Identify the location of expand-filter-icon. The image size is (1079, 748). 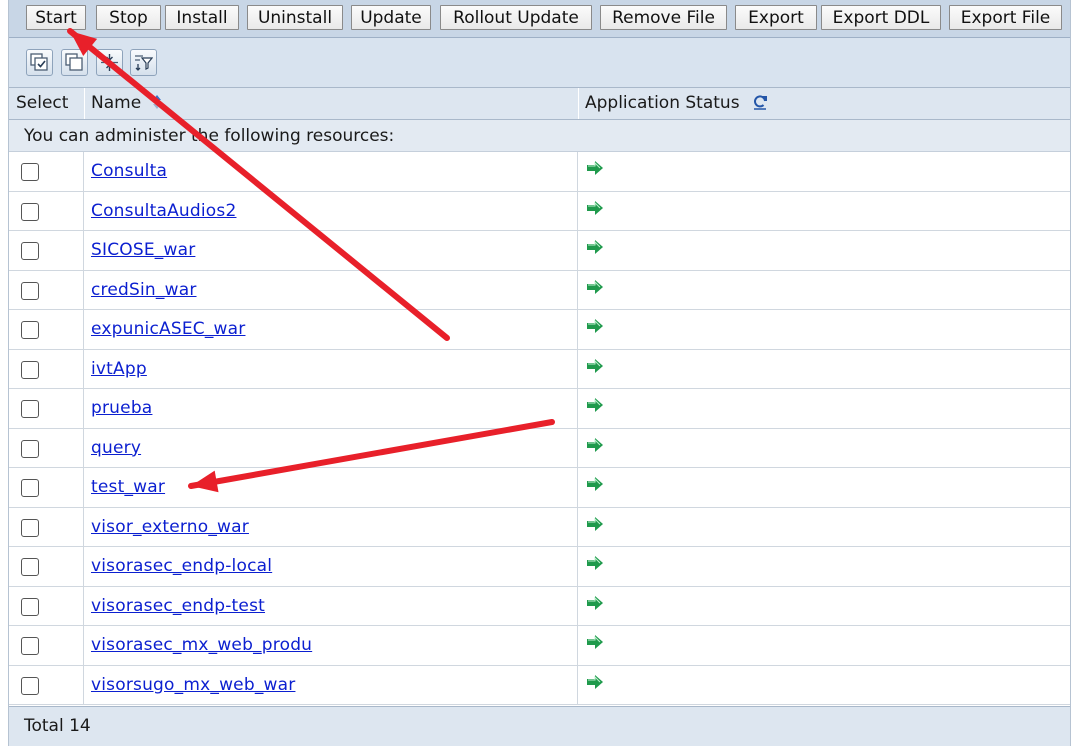
(109, 62).